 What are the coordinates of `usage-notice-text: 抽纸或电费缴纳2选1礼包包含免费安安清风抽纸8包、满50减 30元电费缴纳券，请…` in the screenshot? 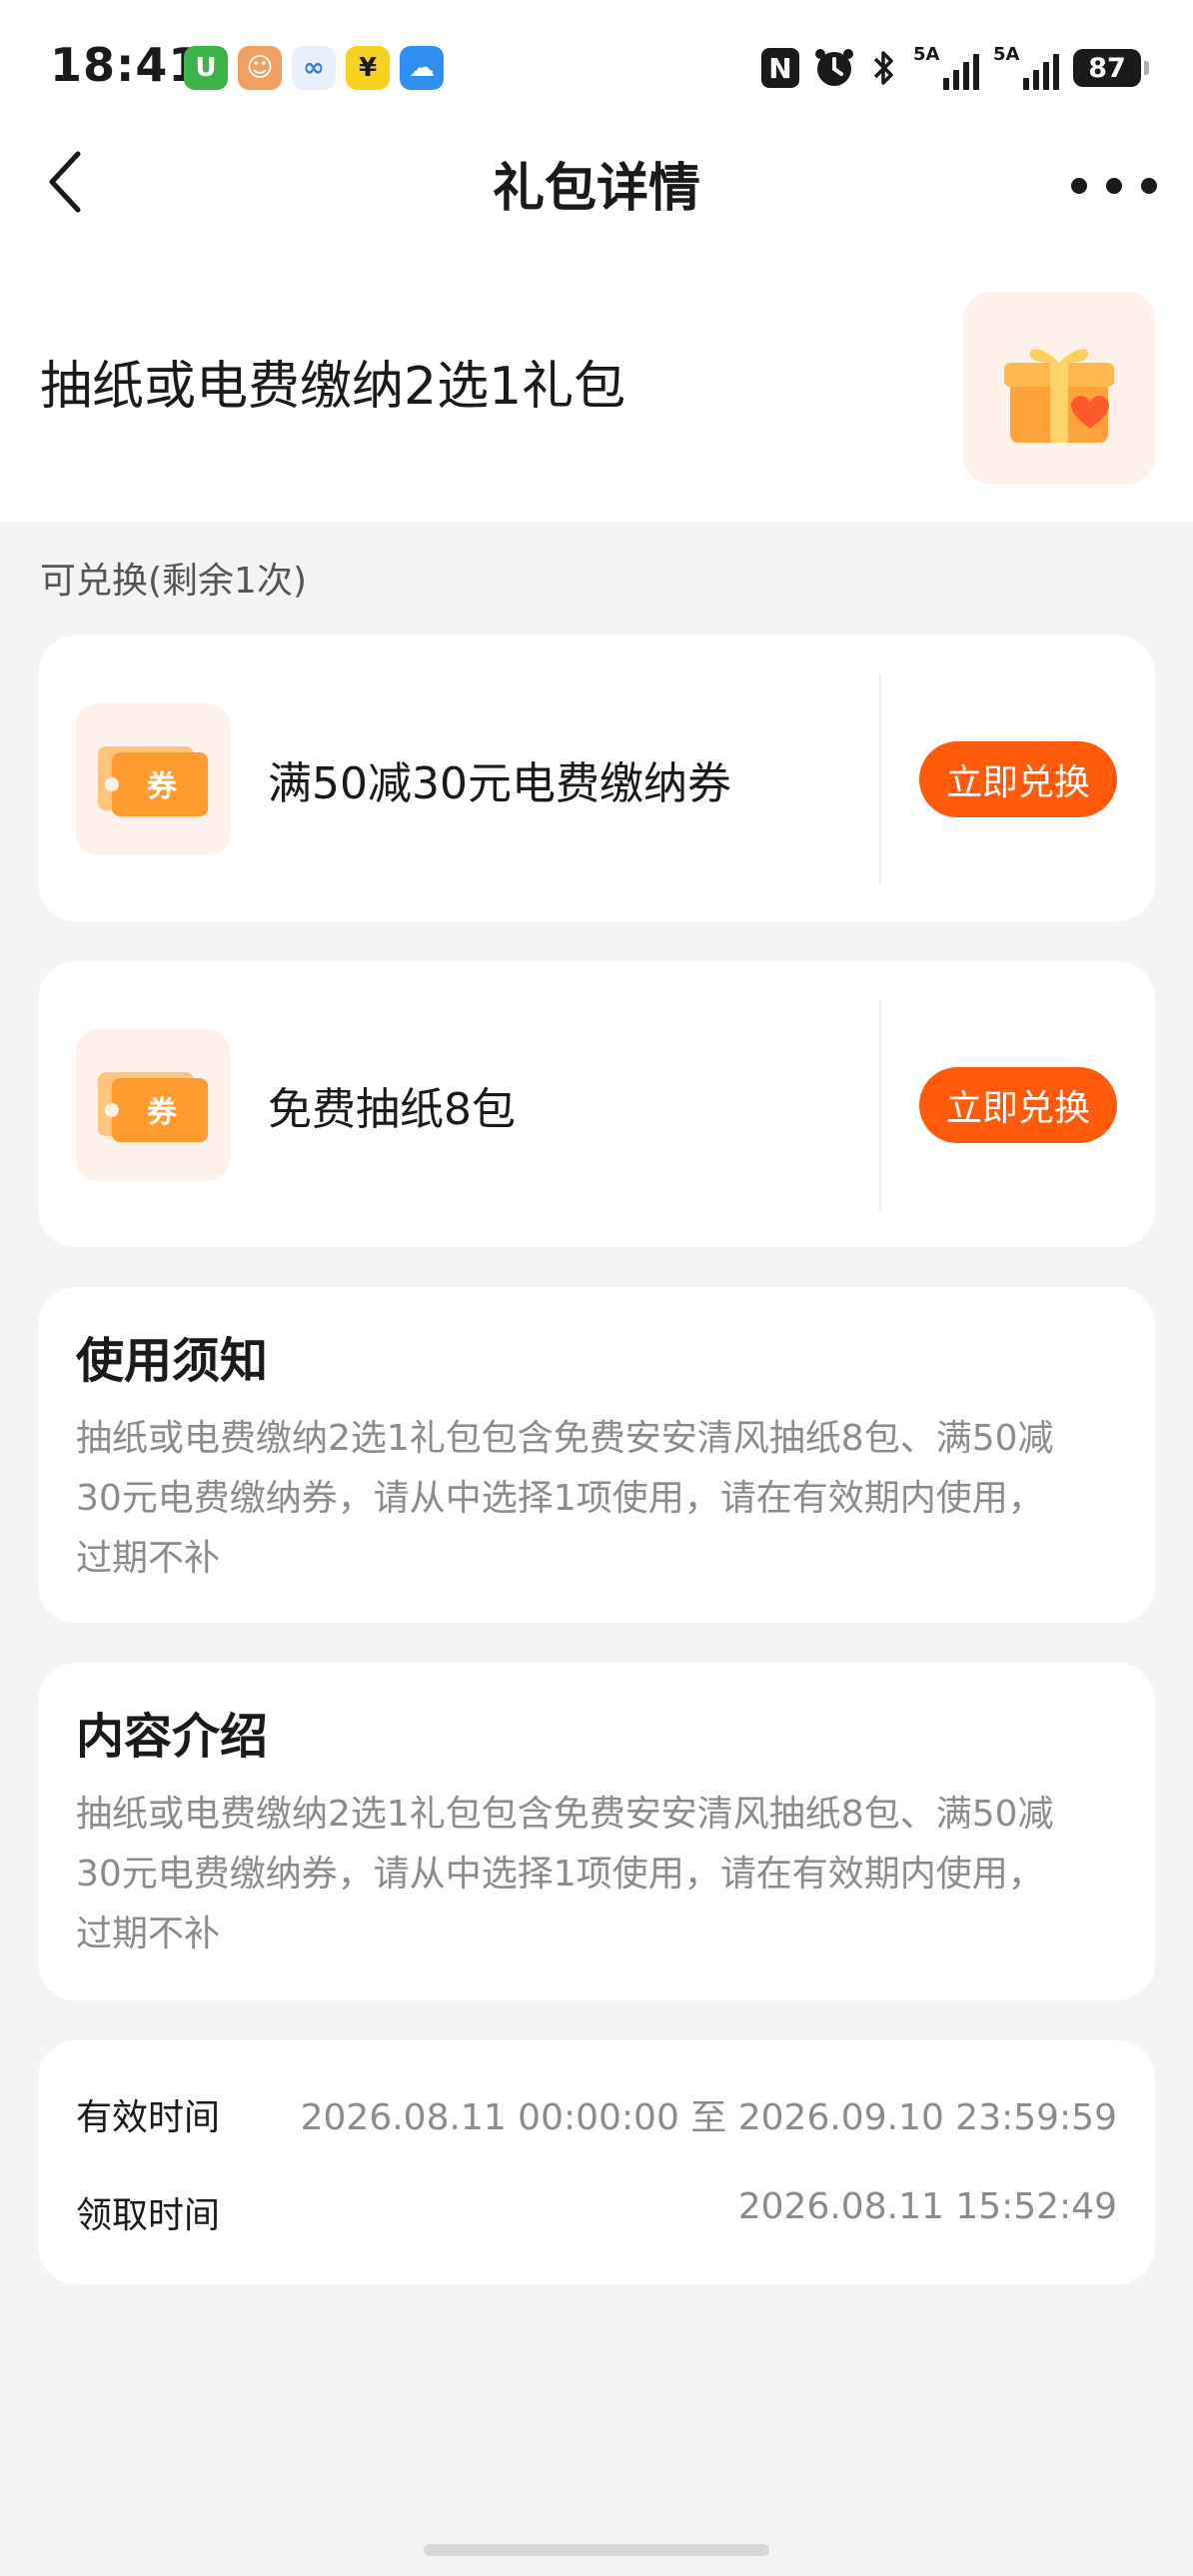 It's located at (565, 1498).